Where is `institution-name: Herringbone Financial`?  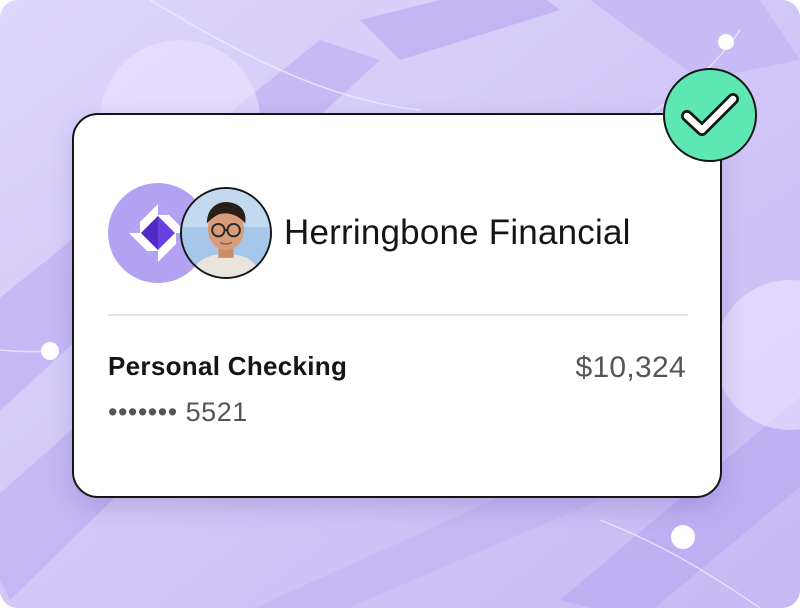
institution-name: Herringbone Financial is located at coordinates (457, 232).